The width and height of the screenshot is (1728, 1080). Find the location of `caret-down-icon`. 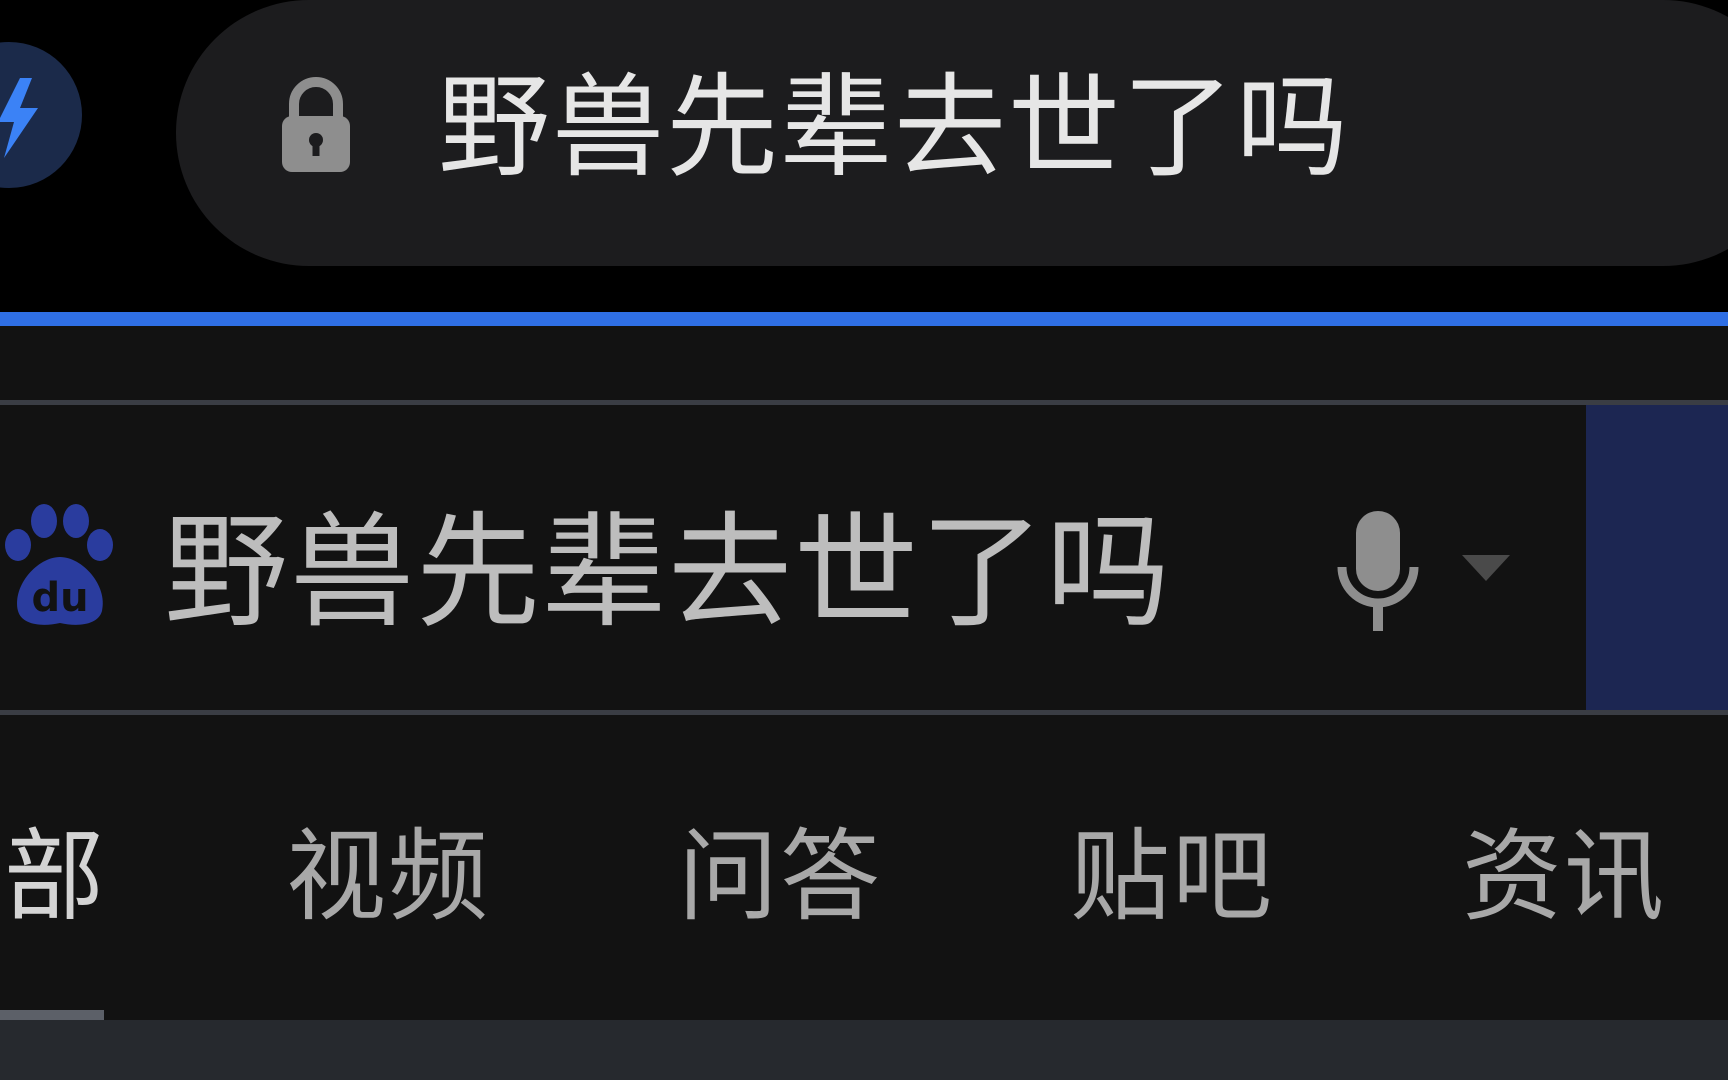

caret-down-icon is located at coordinates (1486, 568).